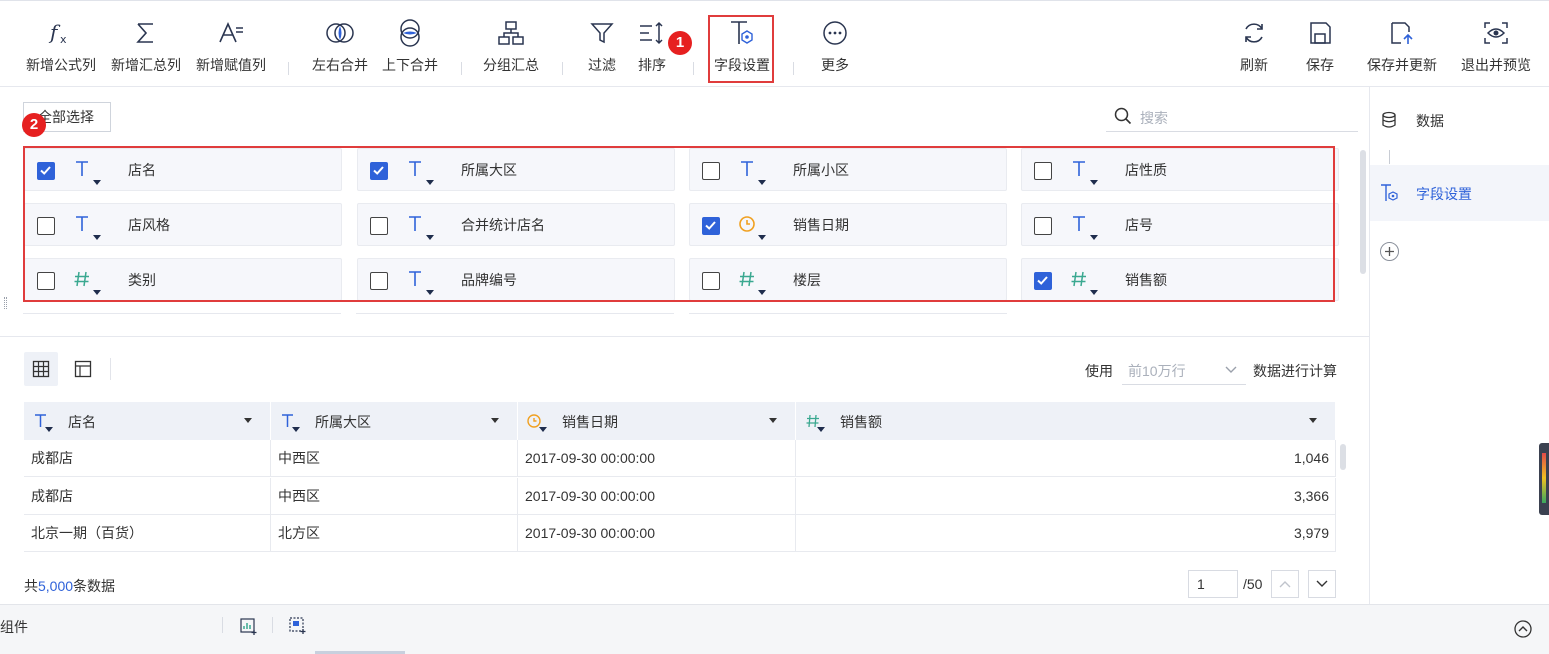  I want to click on column-header: 销售额, so click(1066, 421).